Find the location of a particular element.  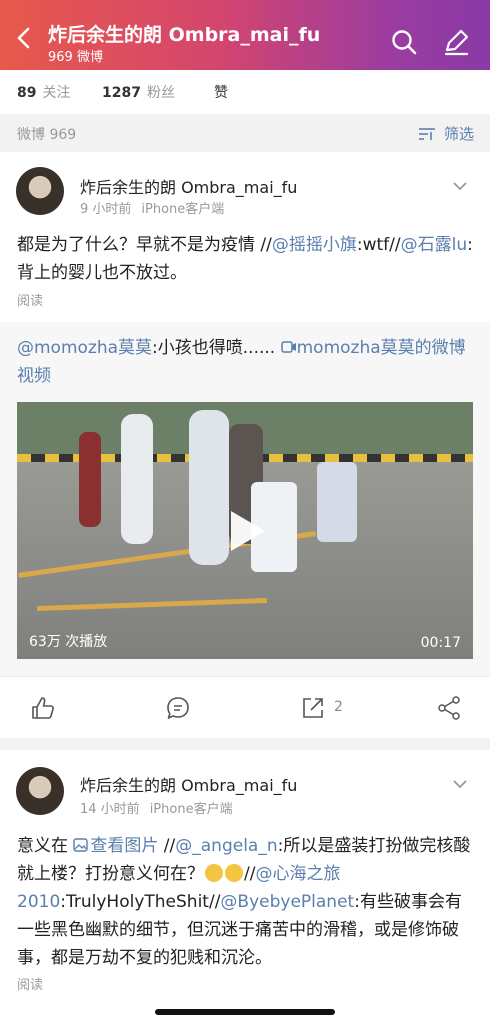

post-count-subtitle: 969 微博 is located at coordinates (75, 57).